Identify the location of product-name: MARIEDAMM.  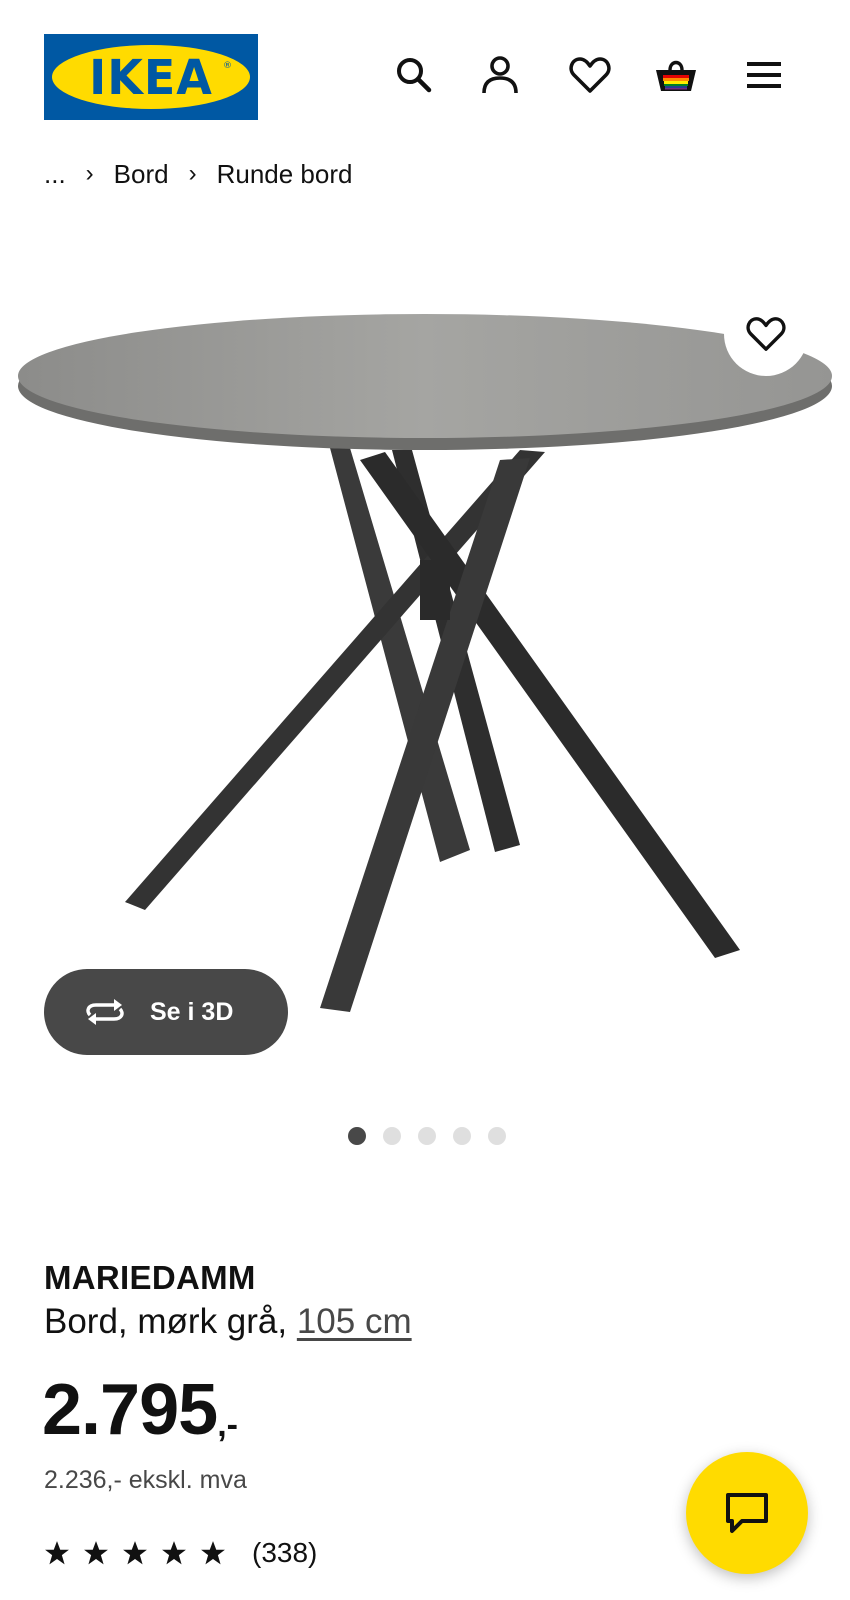
(150, 1277).